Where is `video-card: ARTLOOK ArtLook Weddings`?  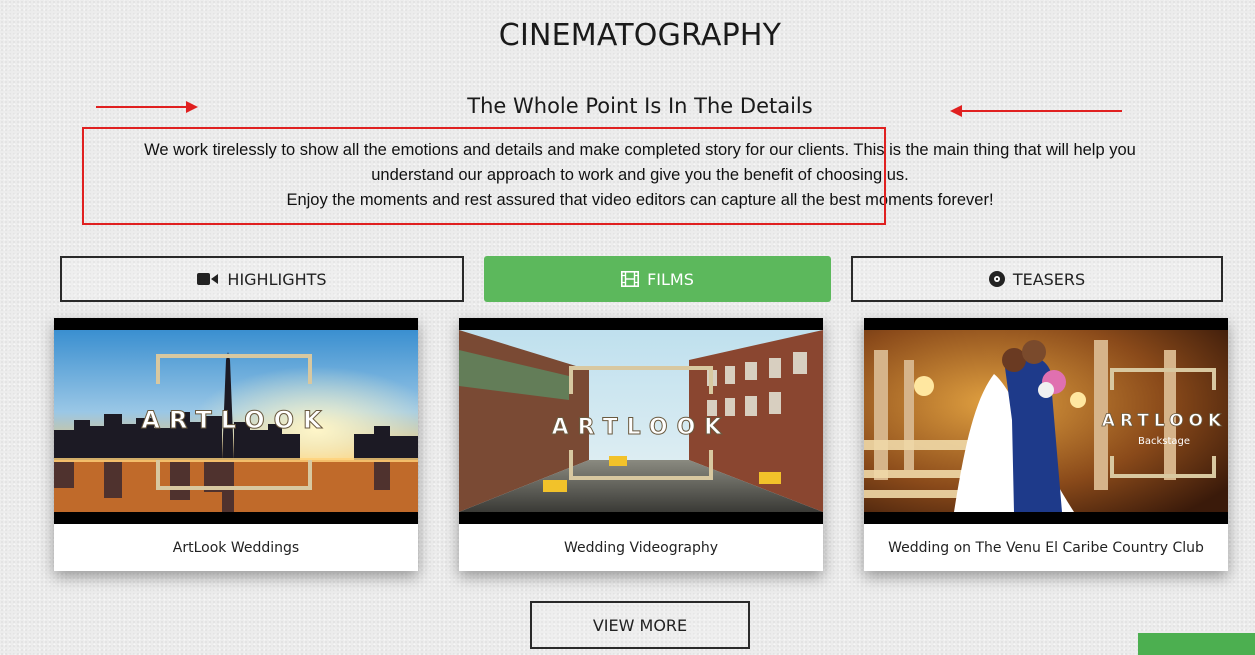
video-card: ARTLOOK ArtLook Weddings is located at coordinates (236, 444).